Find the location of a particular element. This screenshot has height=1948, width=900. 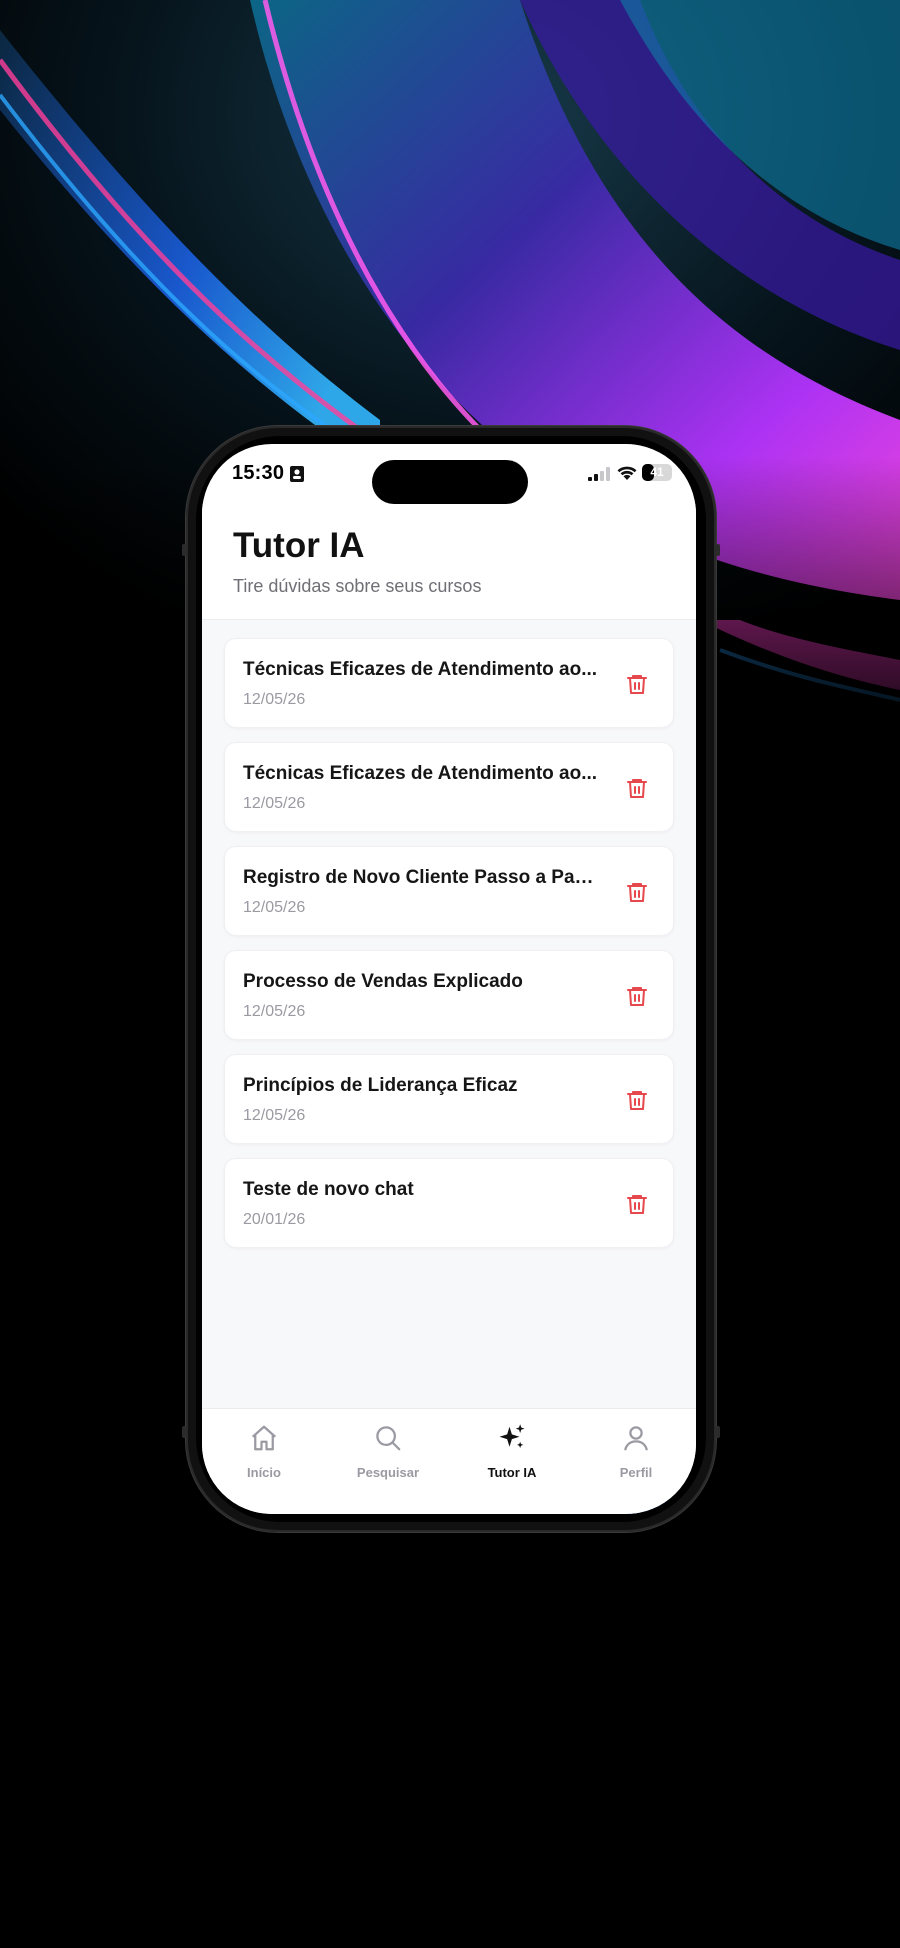

dynamic-island is located at coordinates (450, 482).